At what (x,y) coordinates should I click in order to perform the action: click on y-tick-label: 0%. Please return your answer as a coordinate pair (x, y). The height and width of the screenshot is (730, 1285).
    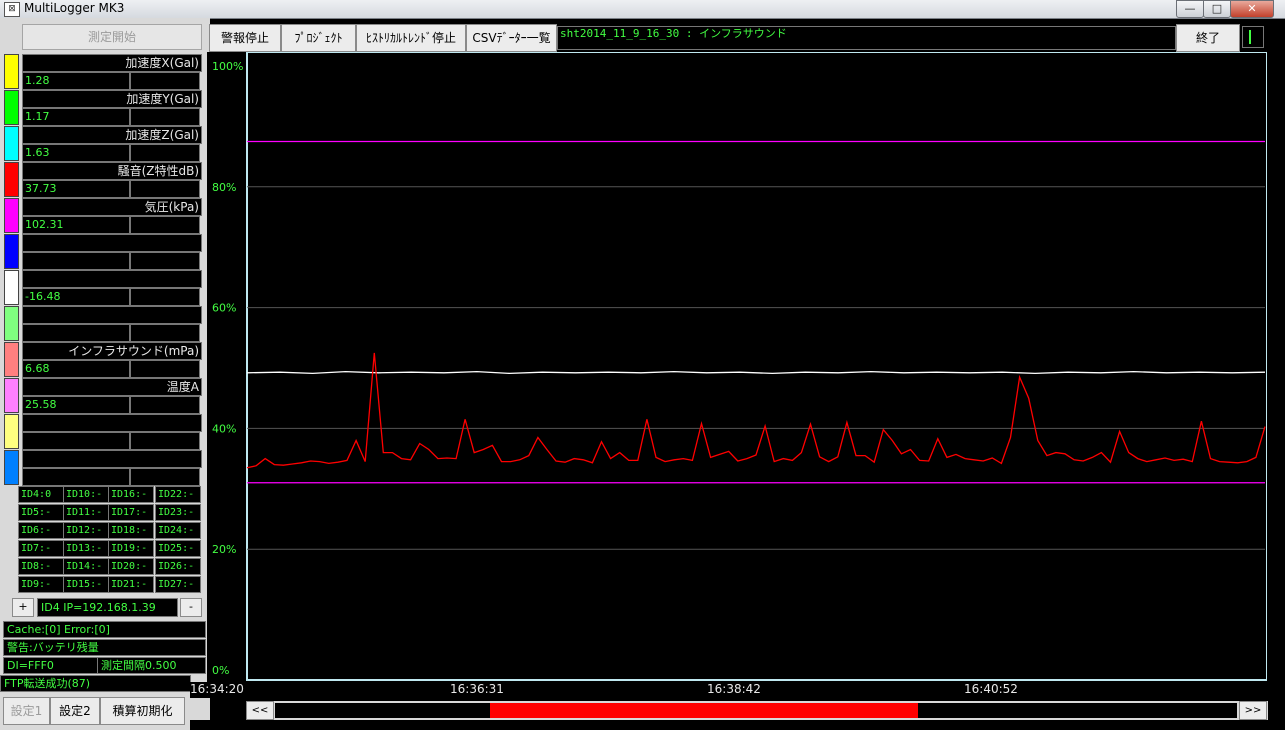
    Looking at the image, I should click on (220, 670).